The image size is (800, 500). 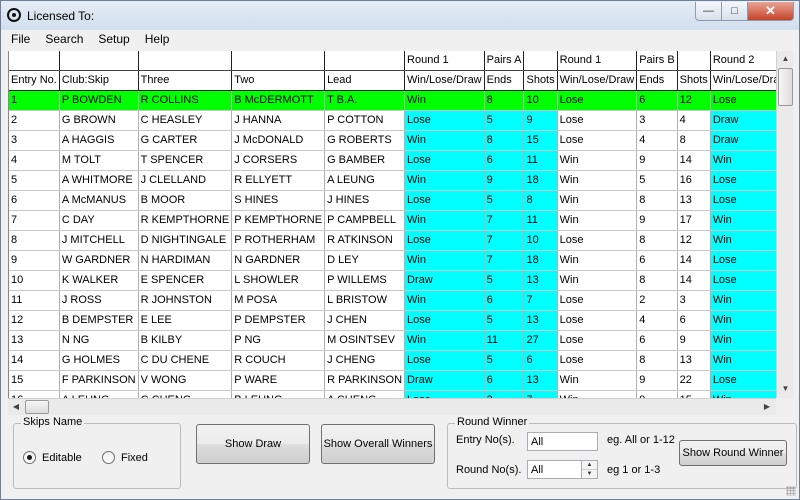 I want to click on column-header-cell: Two, so click(x=278, y=81).